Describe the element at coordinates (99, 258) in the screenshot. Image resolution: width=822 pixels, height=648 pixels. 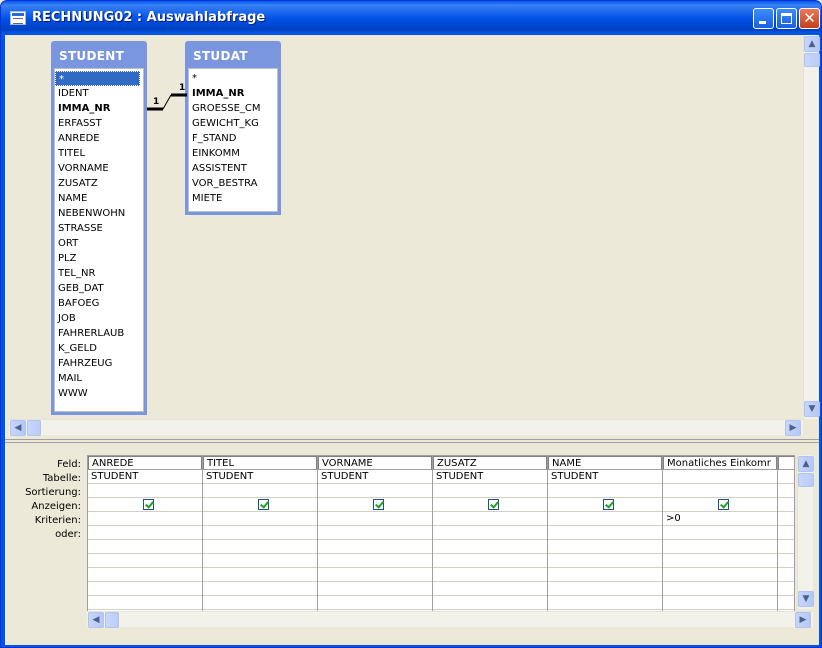
I see `field-item: PLZ` at that location.